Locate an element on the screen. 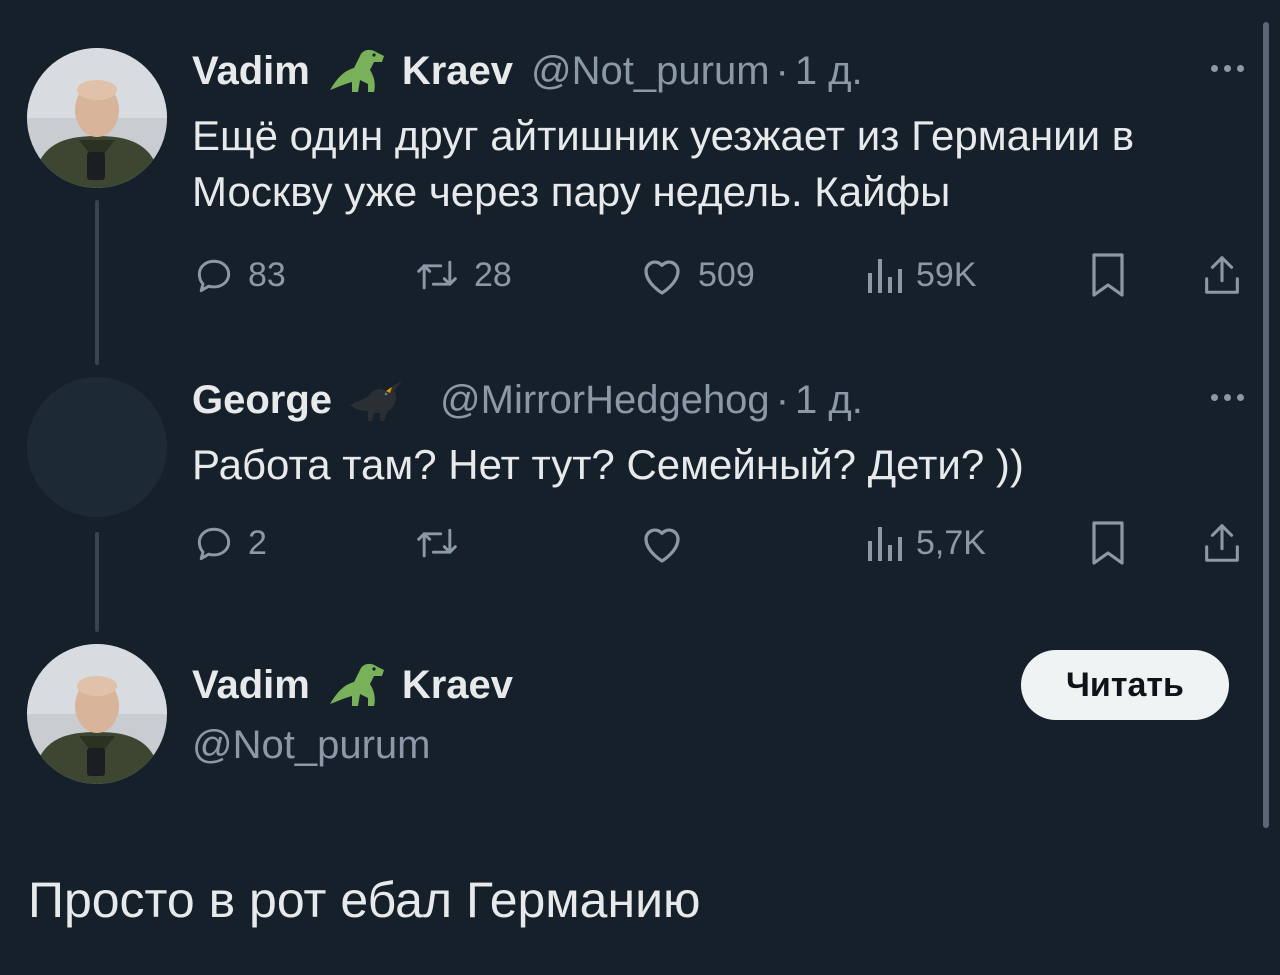 This screenshot has height=975, width=1280. reply-button: 2 is located at coordinates (229, 543).